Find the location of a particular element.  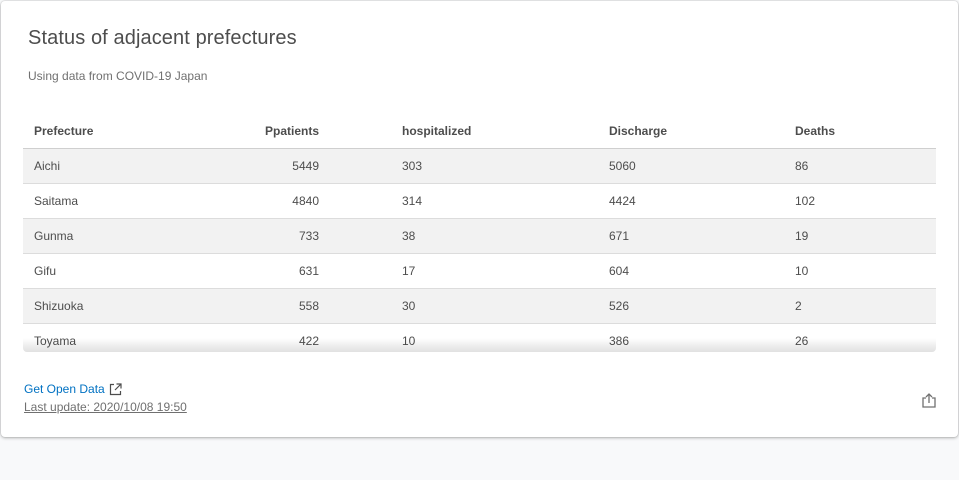

cell-hospitalized: 10 is located at coordinates (422, 337).